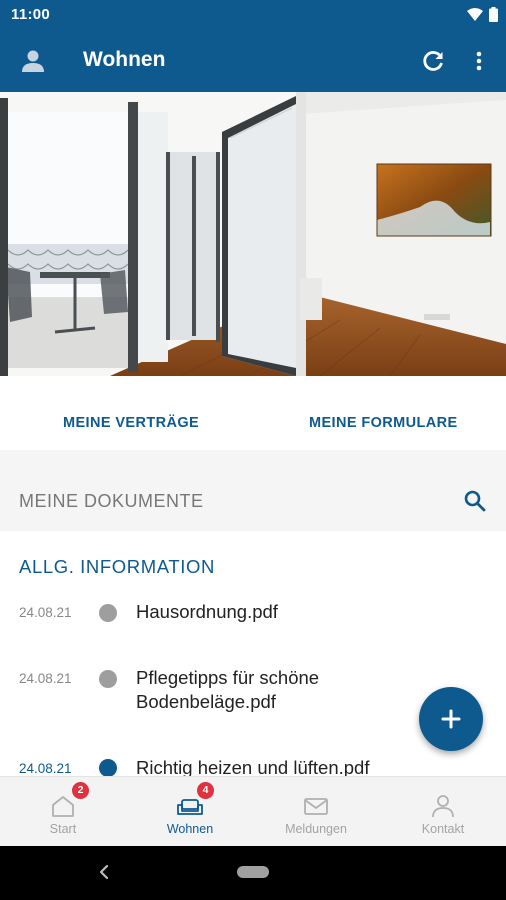 The height and width of the screenshot is (900, 506). I want to click on home-pill, so click(253, 872).